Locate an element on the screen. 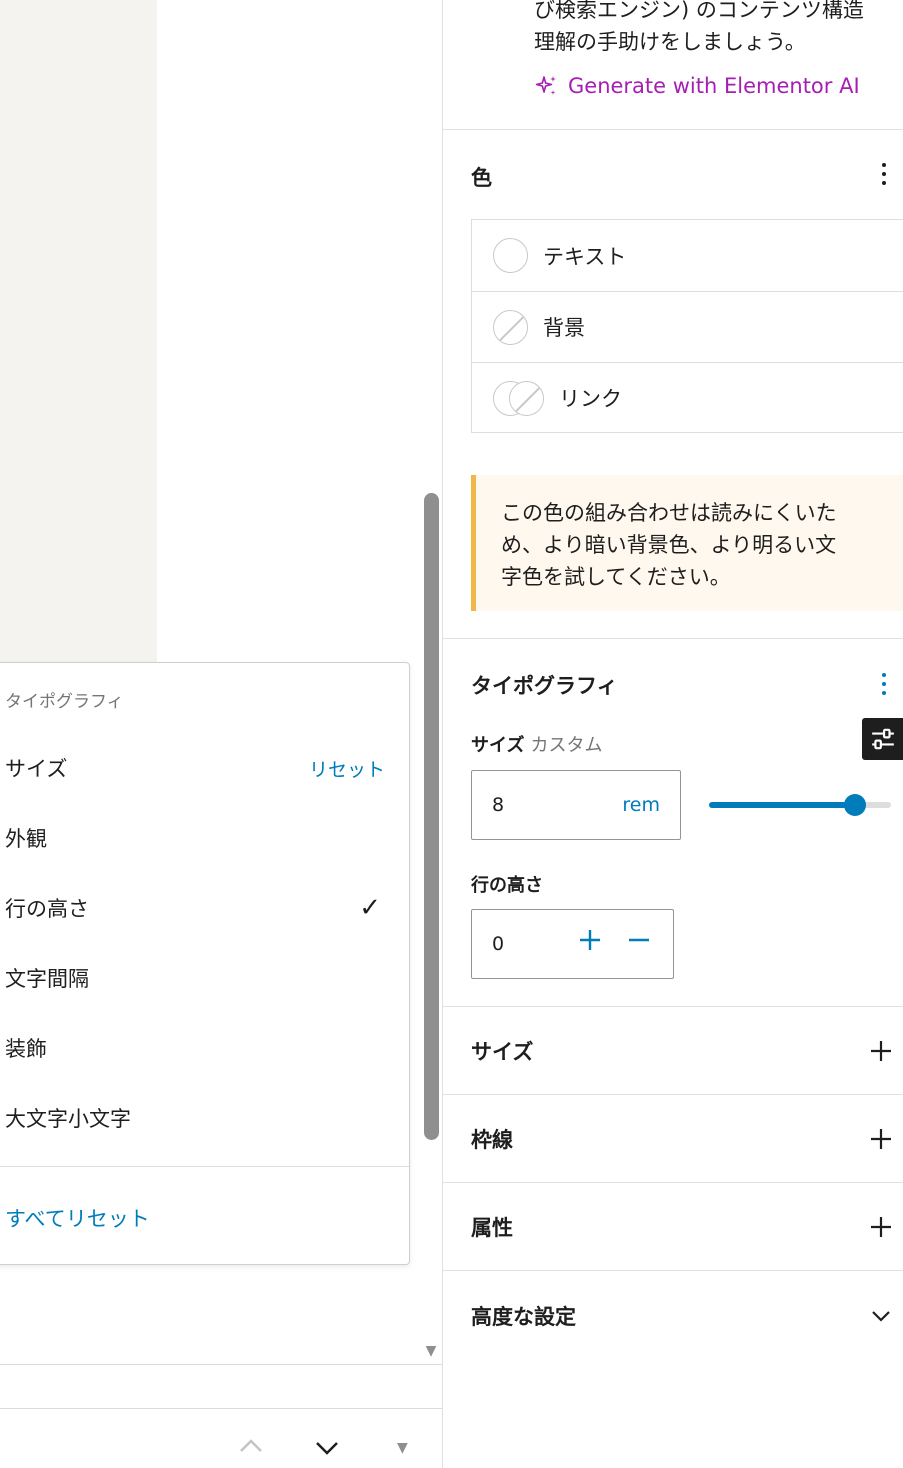  empty-color-swatch-icon is located at coordinates (510, 255).